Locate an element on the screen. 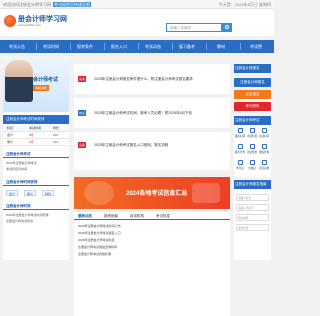  guide-form: 请输入姓名 请输入手机号 所在地区 报考科目 is located at coordinates (252, 224).